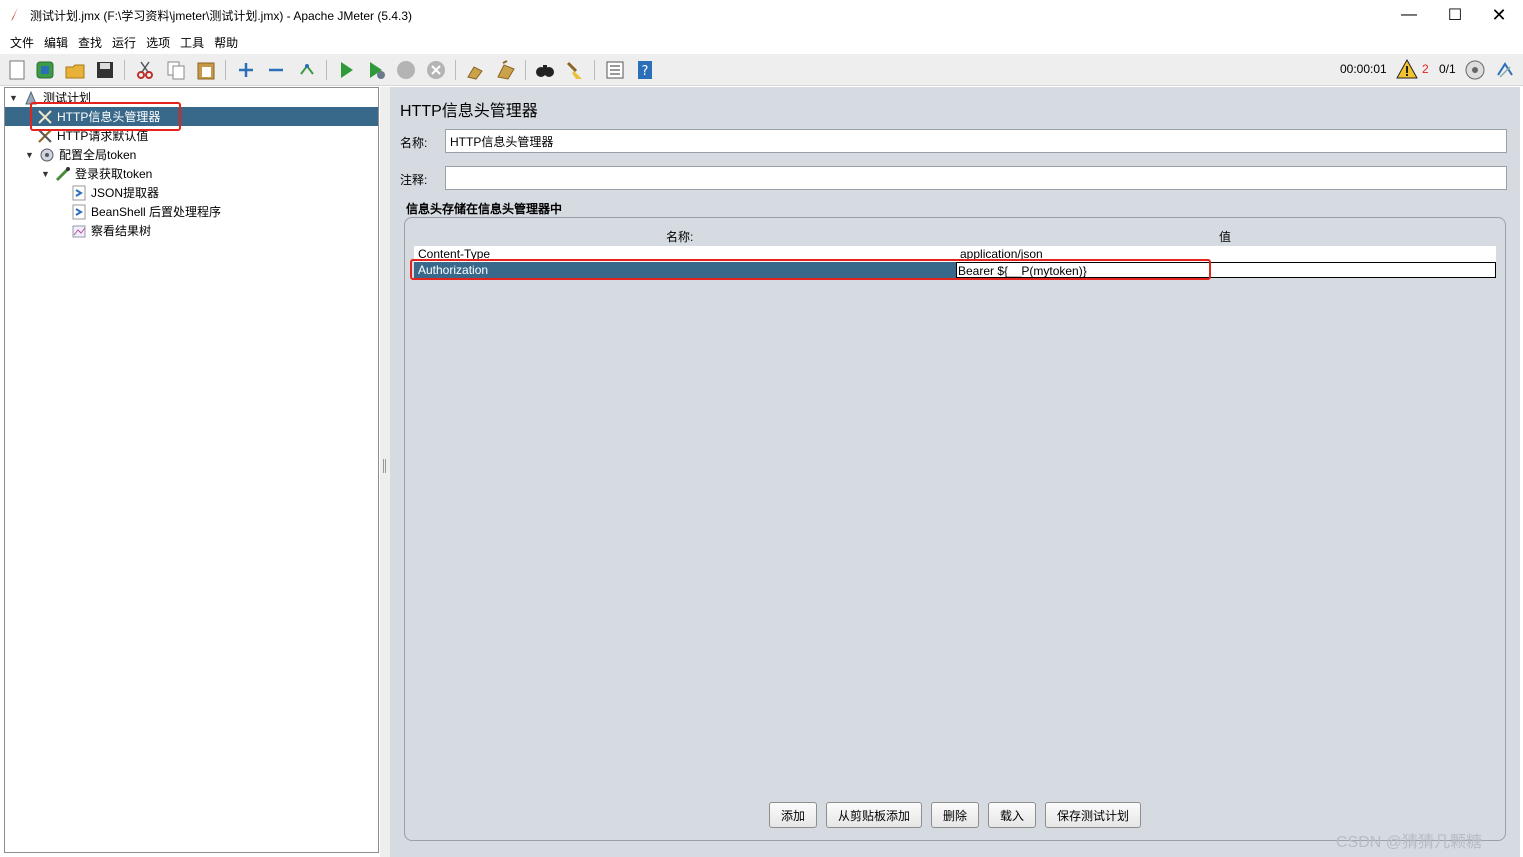  What do you see at coordinates (75, 70) in the screenshot?
I see `open-icon` at bounding box center [75, 70].